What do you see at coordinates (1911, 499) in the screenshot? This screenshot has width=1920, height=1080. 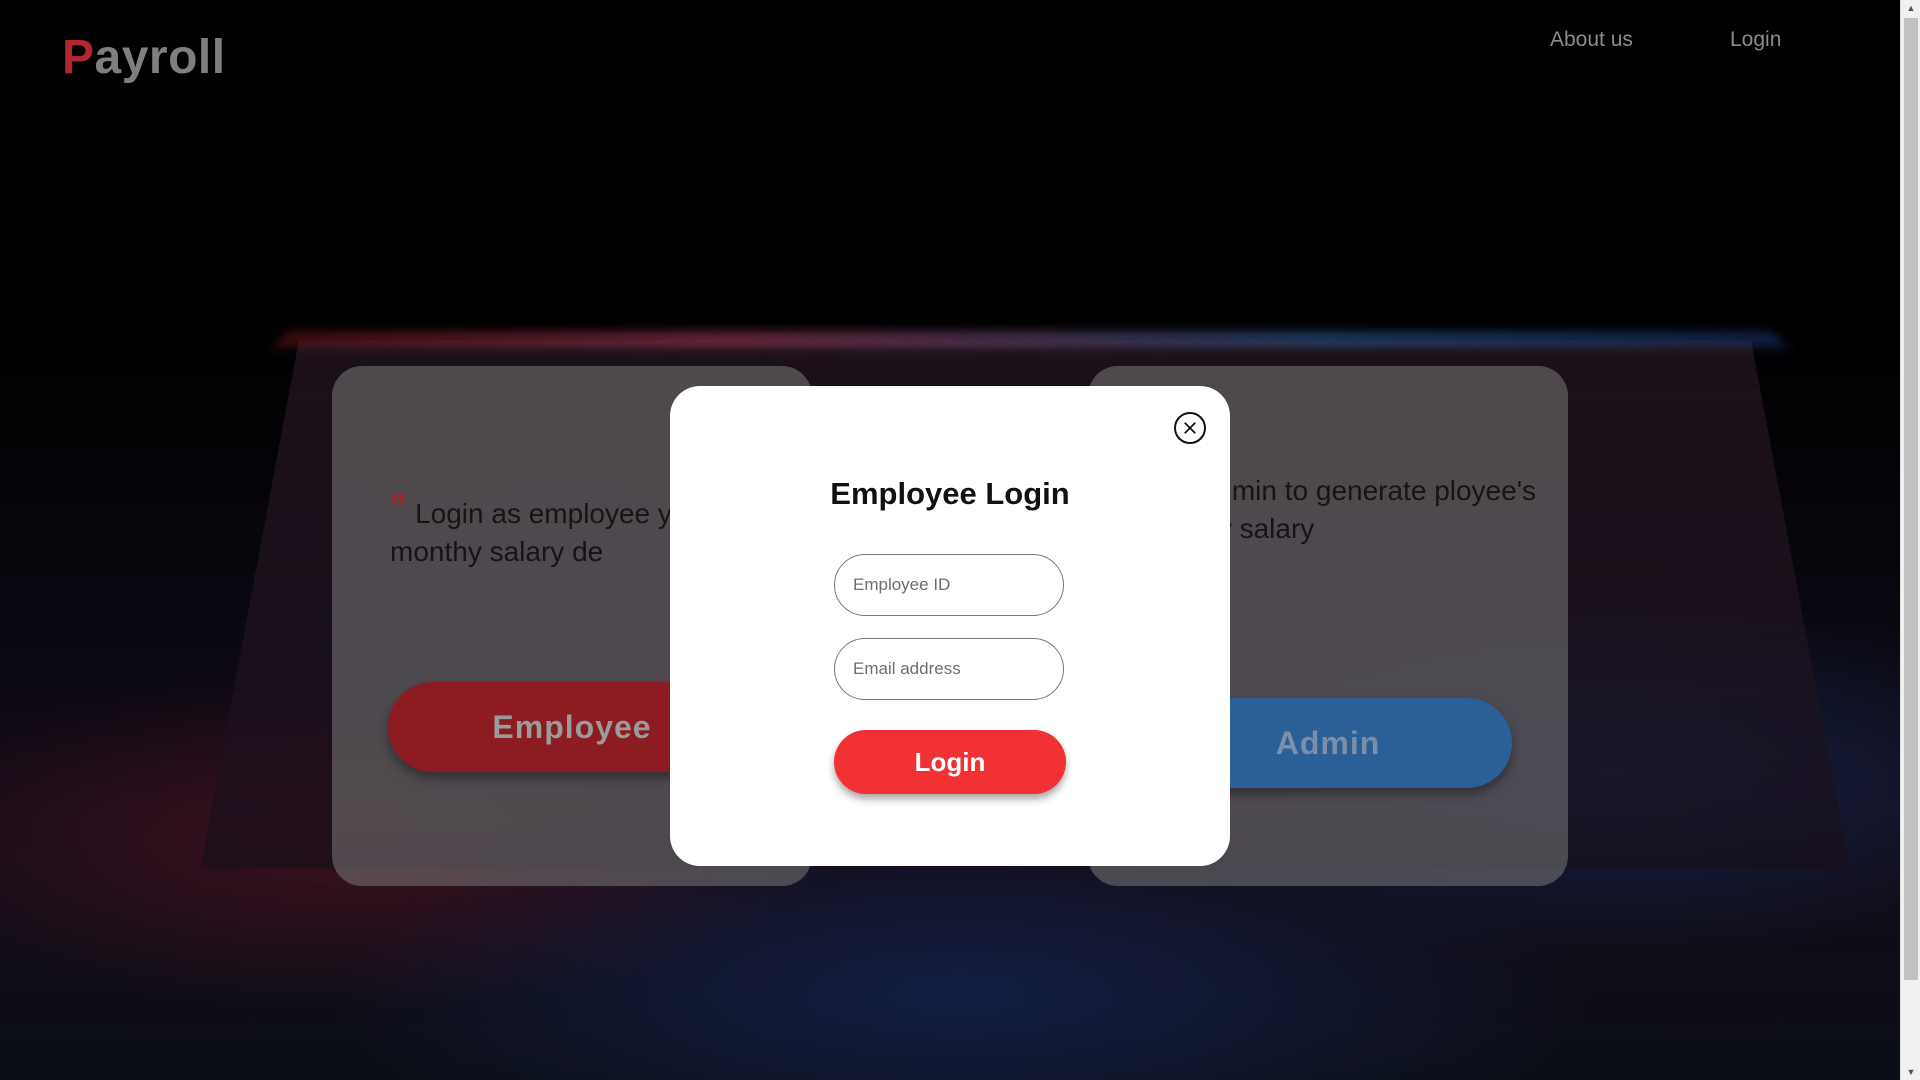 I see `scrollbar-thumb` at bounding box center [1911, 499].